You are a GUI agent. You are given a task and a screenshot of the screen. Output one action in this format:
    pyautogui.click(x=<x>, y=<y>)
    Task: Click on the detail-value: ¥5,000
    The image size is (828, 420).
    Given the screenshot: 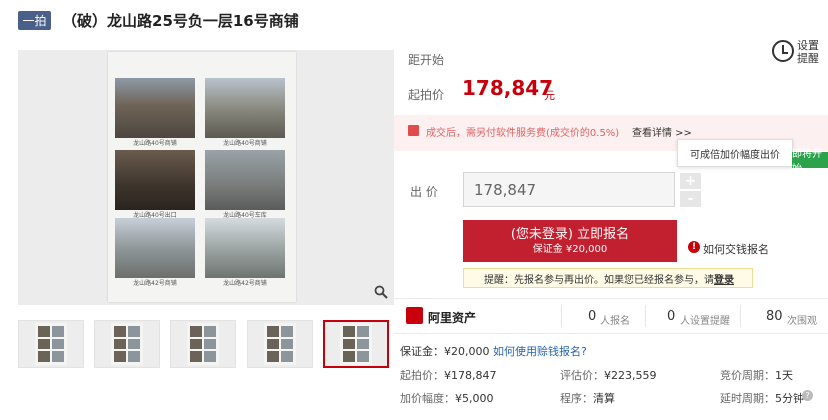 What is the action you would take?
    pyautogui.click(x=474, y=398)
    